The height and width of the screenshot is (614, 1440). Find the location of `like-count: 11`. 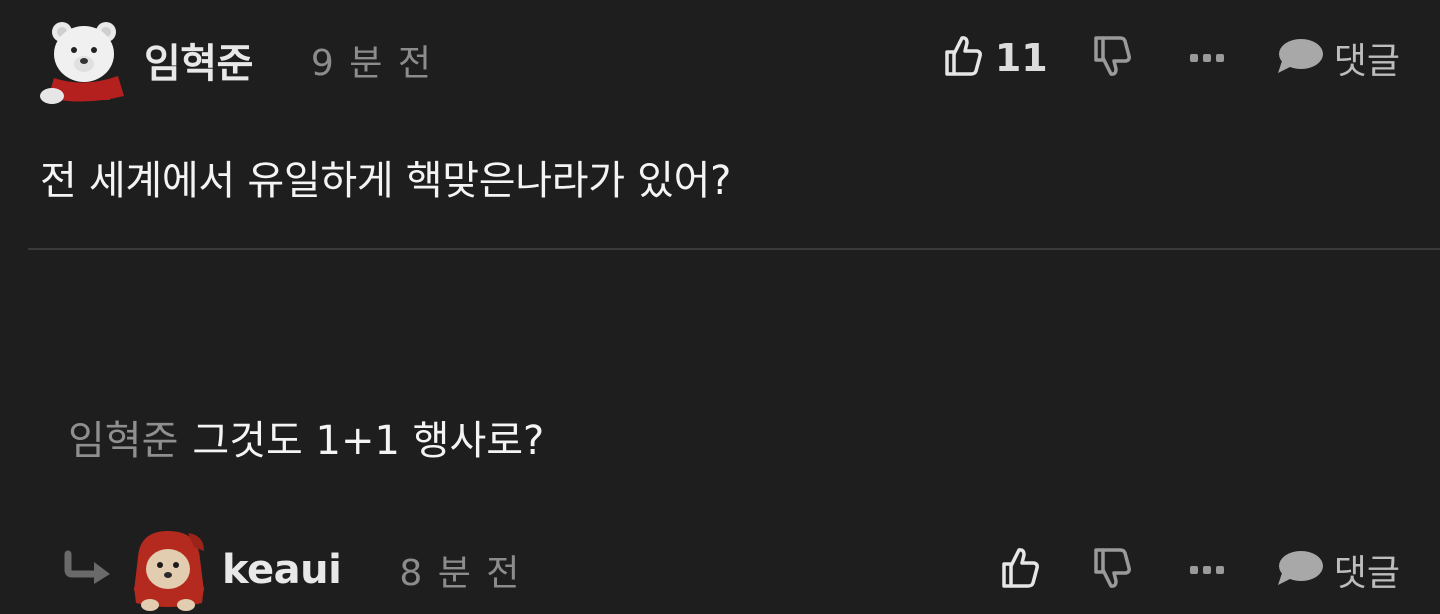

like-count: 11 is located at coordinates (1021, 58).